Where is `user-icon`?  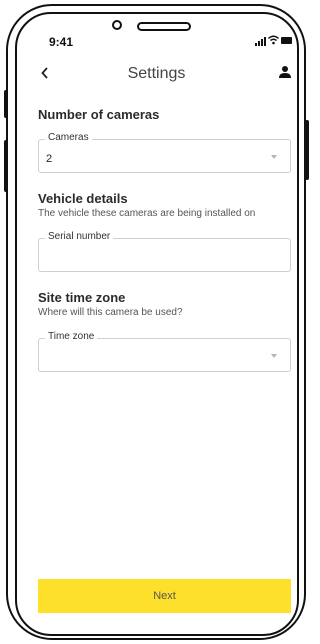 user-icon is located at coordinates (285, 72).